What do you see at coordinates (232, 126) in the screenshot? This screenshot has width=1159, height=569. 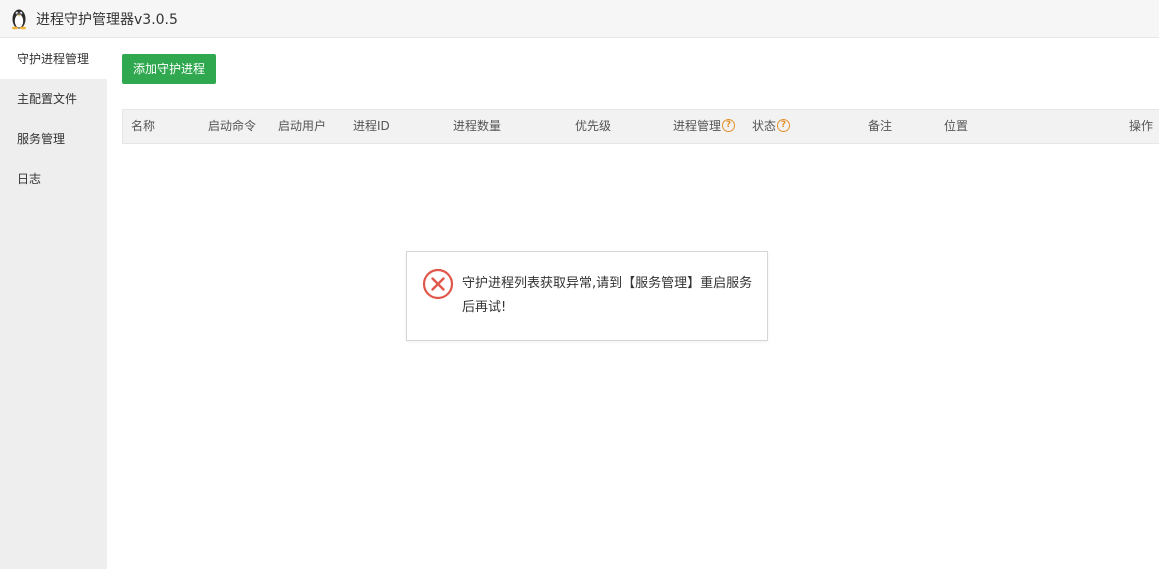 I see `column-header-start-command: 启动命令` at bounding box center [232, 126].